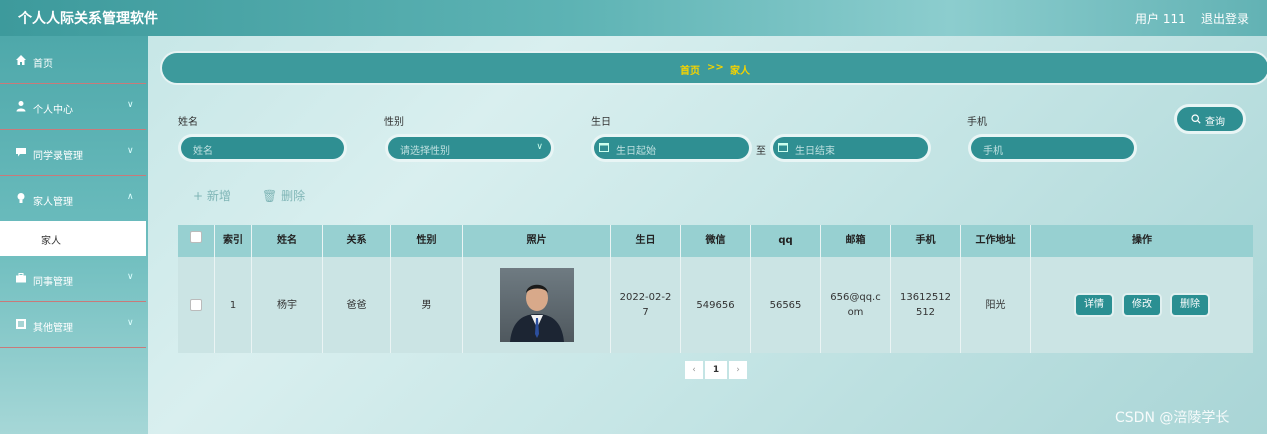 The width and height of the screenshot is (1267, 434). I want to click on gender-placeholder: 请选择性别, so click(425, 151).